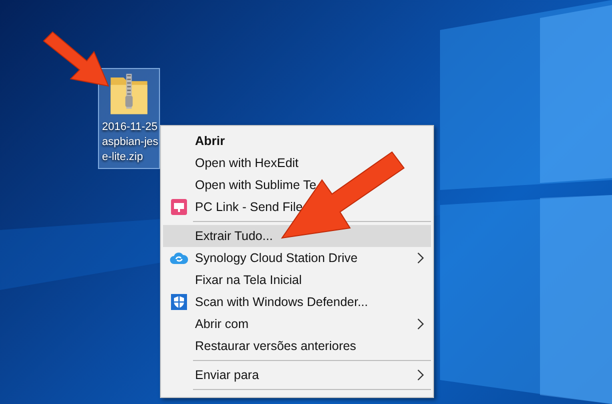 This screenshot has width=612, height=404. What do you see at coordinates (297, 324) in the screenshot?
I see `menu-item: Abrir com` at bounding box center [297, 324].